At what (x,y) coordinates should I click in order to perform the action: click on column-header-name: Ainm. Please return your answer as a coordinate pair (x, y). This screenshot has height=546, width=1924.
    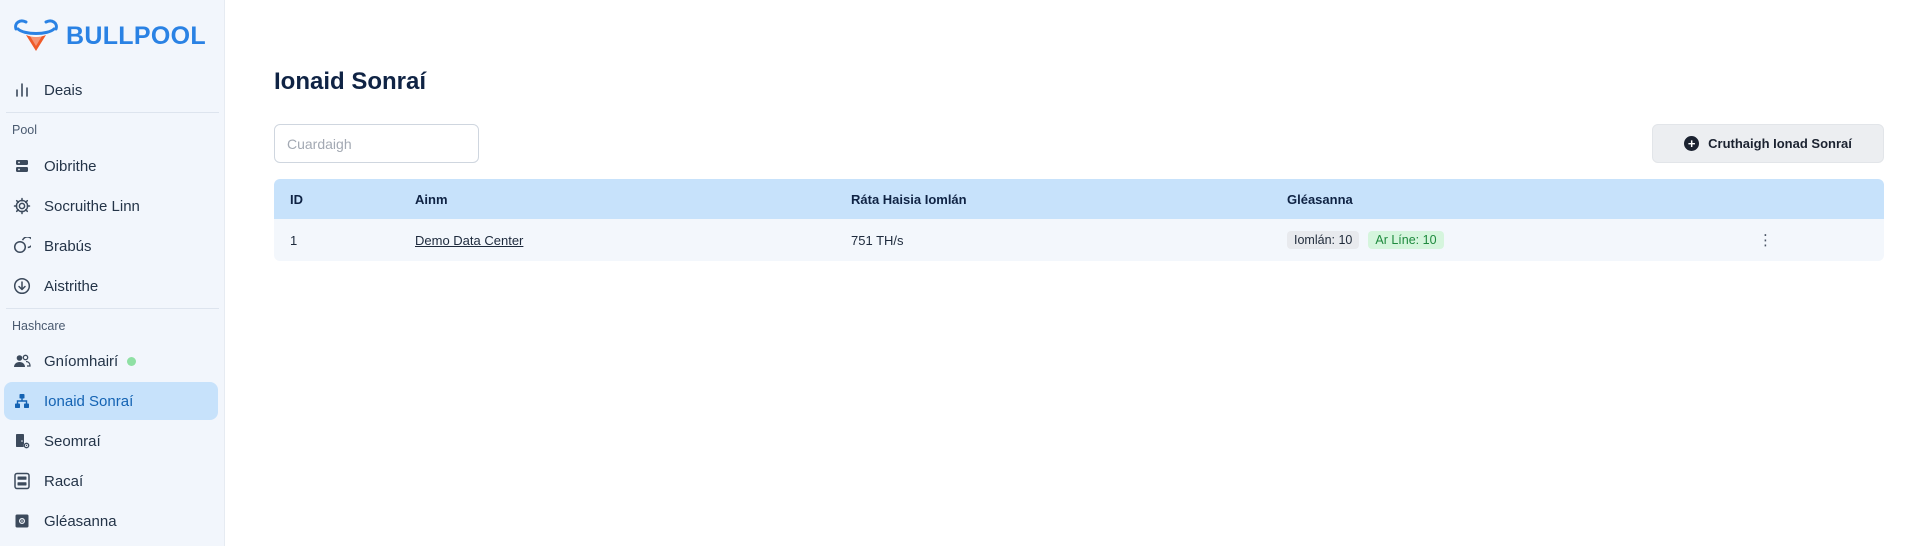
    Looking at the image, I should click on (431, 199).